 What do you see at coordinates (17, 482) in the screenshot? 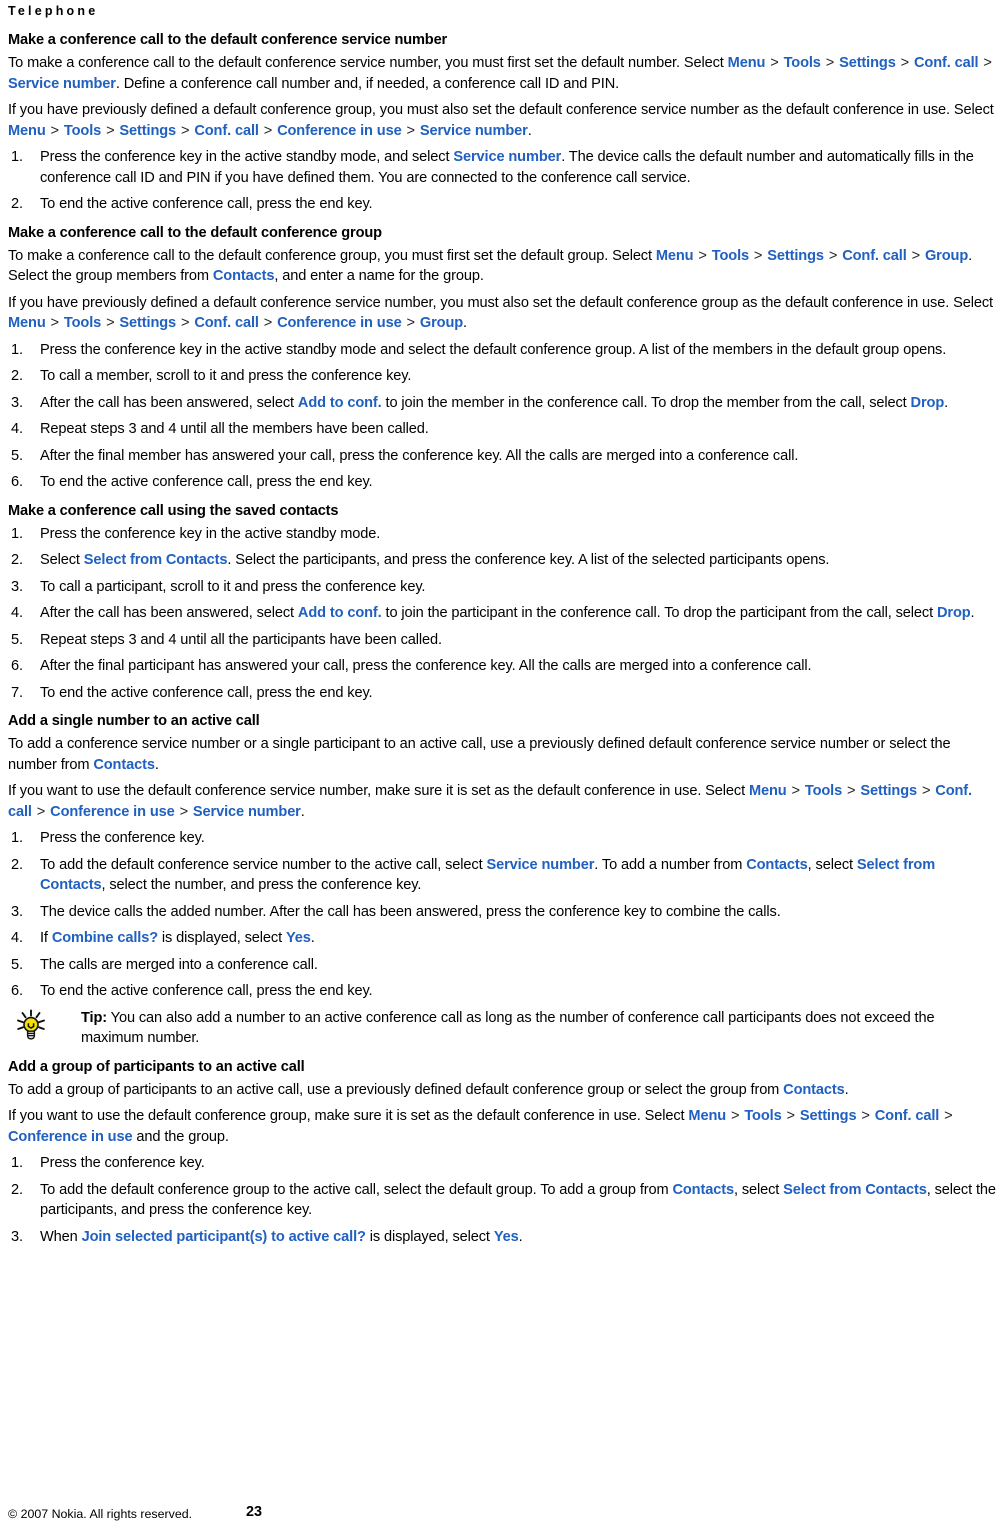
I see `step-number: 6.` at bounding box center [17, 482].